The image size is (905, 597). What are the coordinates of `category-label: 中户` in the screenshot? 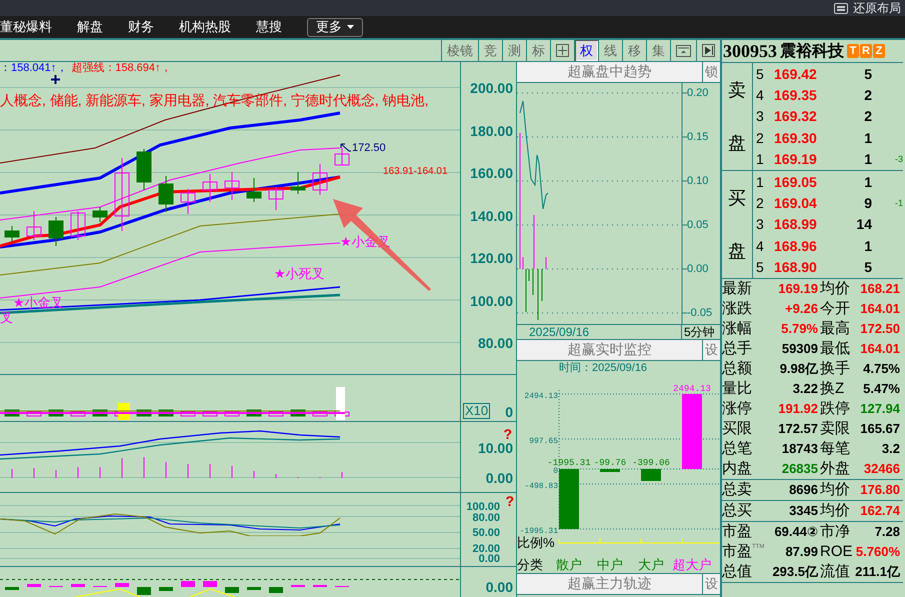 It's located at (610, 564).